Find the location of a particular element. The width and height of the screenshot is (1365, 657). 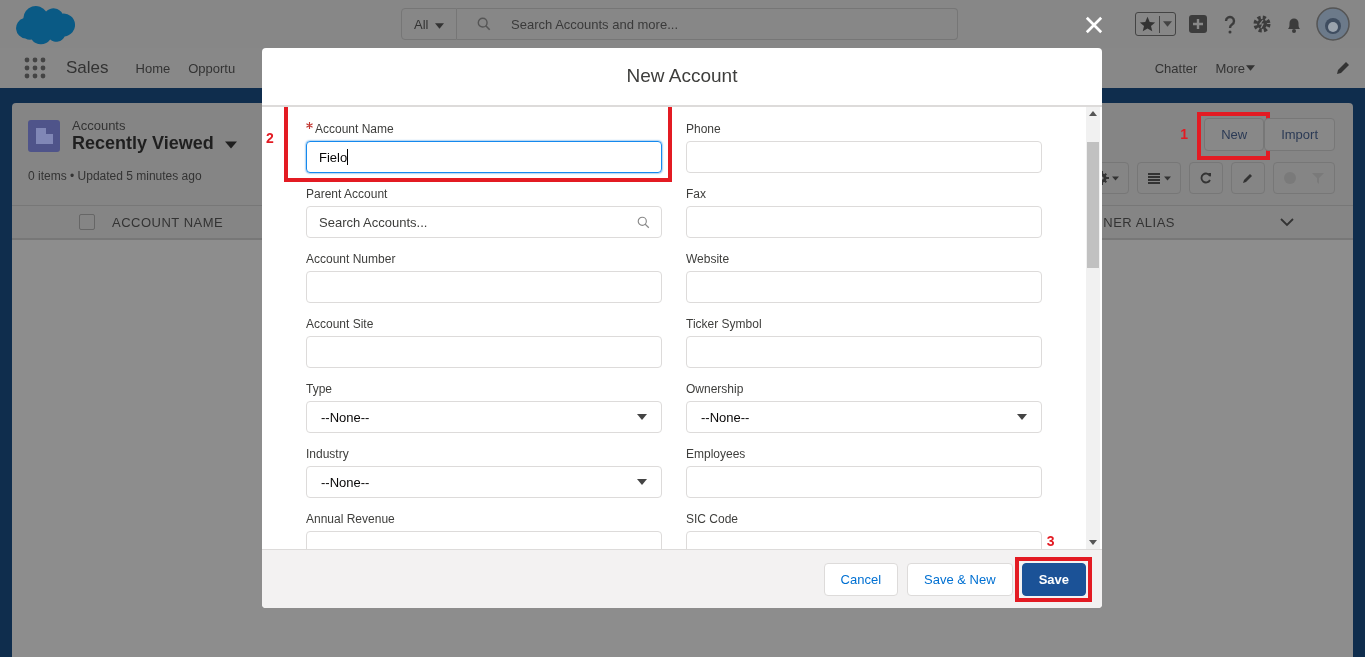

scroll-down-icon is located at coordinates (1093, 542).